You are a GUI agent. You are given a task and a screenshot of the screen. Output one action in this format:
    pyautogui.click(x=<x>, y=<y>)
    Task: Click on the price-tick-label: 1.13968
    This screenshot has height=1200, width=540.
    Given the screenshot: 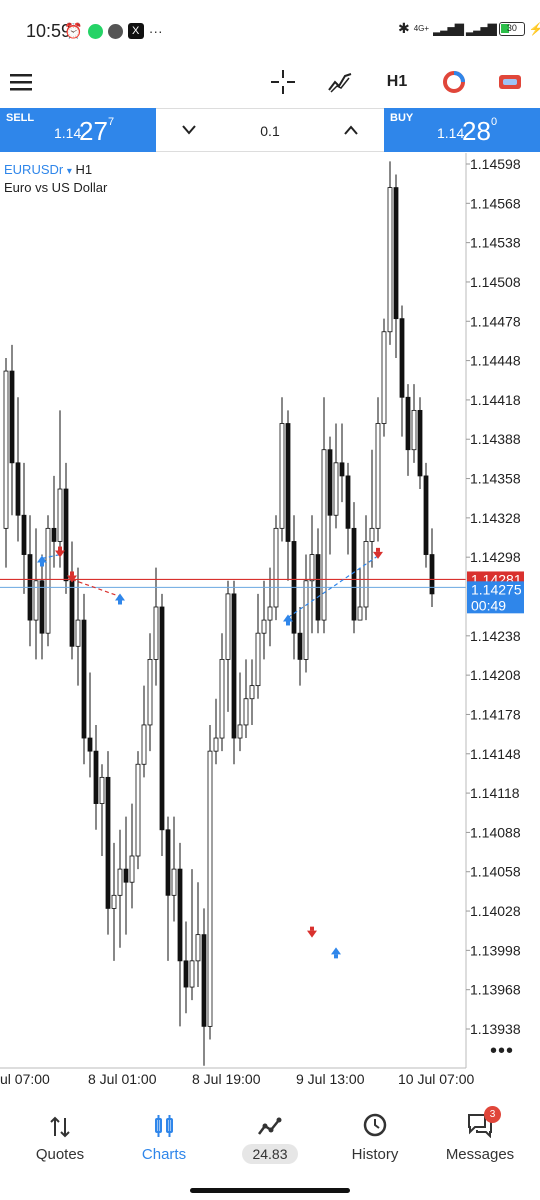 What is the action you would take?
    pyautogui.click(x=495, y=990)
    